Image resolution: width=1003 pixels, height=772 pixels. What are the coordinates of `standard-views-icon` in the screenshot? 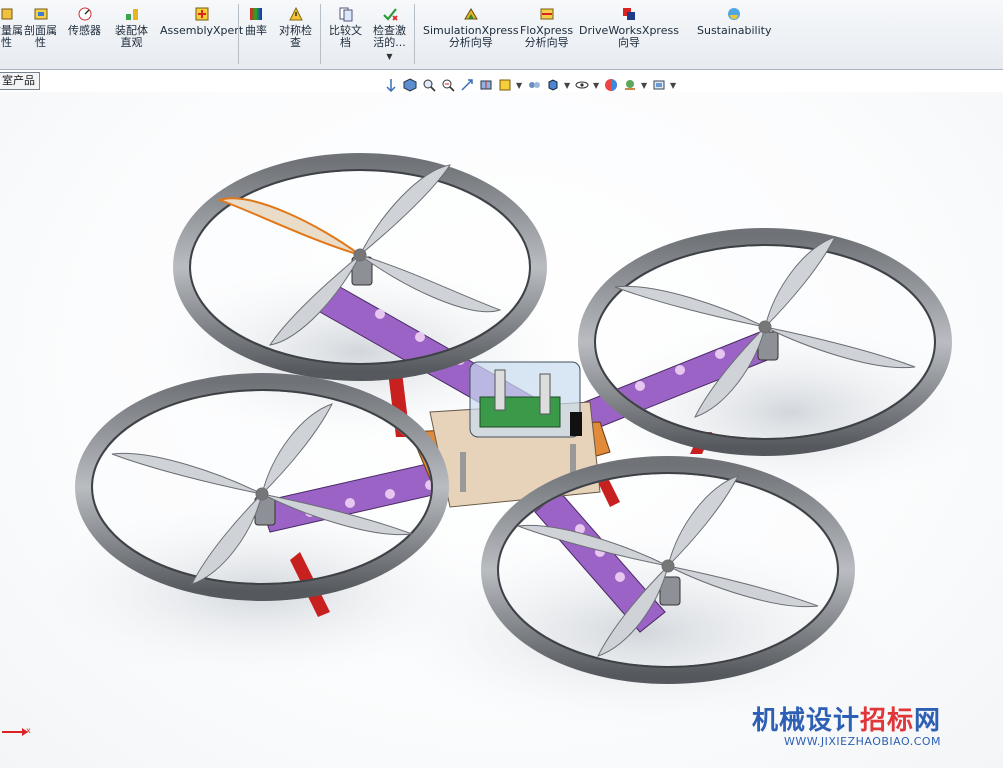 It's located at (410, 85).